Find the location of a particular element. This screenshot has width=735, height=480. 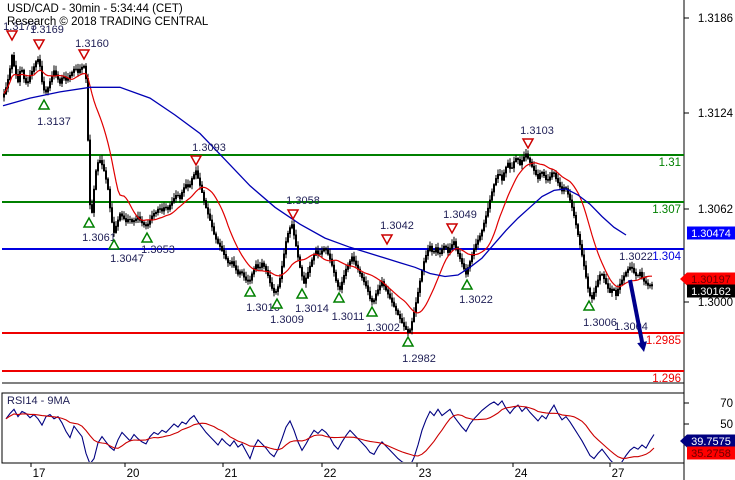

pivot-label: 1.3047 is located at coordinates (127, 259).